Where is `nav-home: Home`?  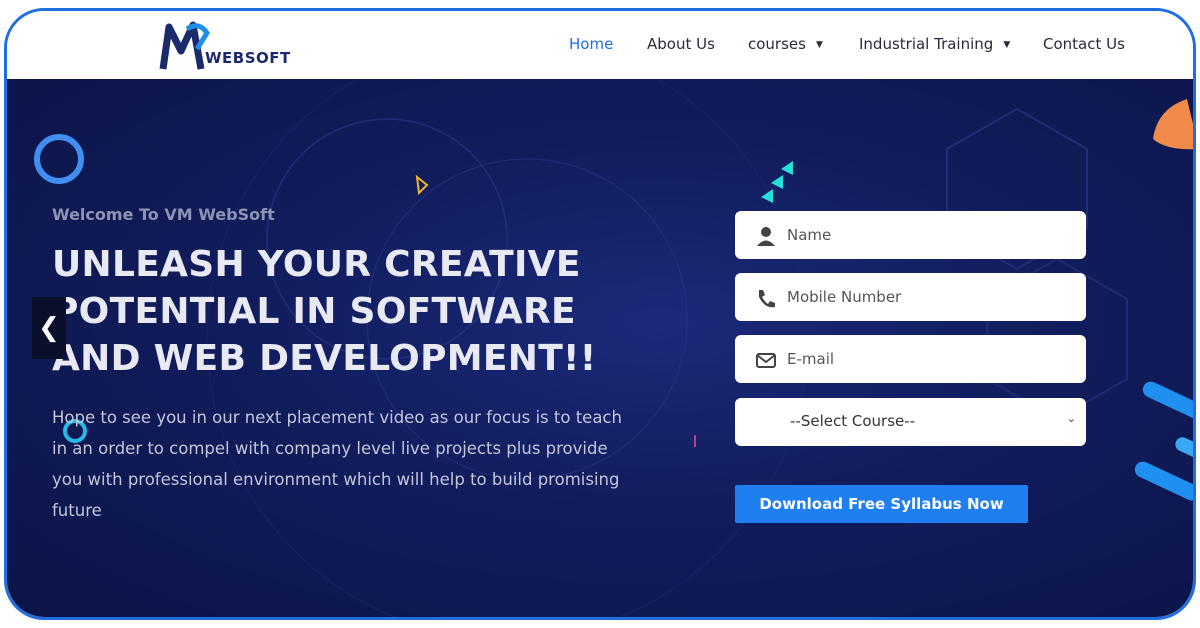
nav-home: Home is located at coordinates (591, 44).